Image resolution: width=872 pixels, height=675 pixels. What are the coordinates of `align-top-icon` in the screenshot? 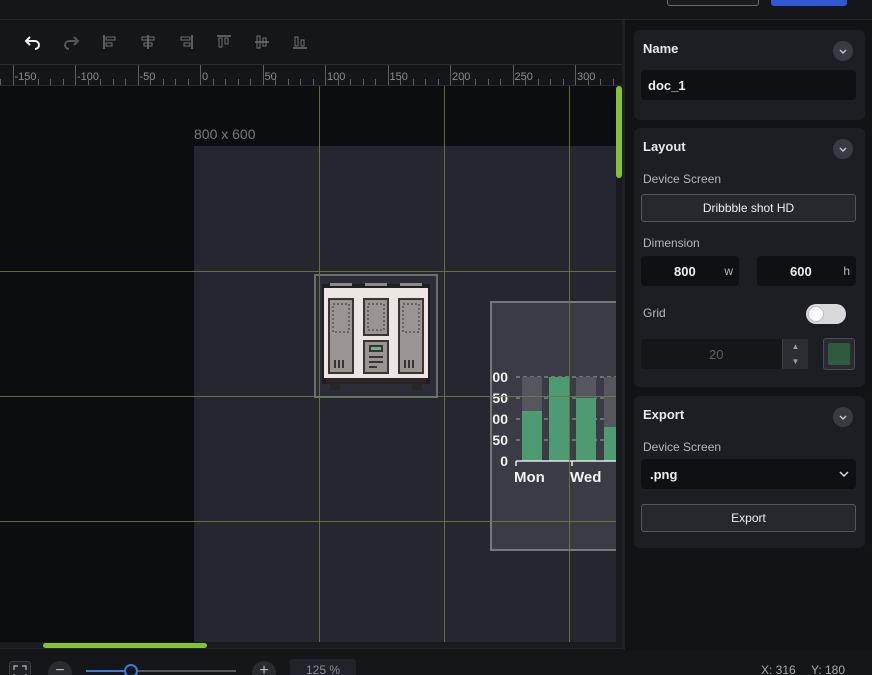 It's located at (224, 42).